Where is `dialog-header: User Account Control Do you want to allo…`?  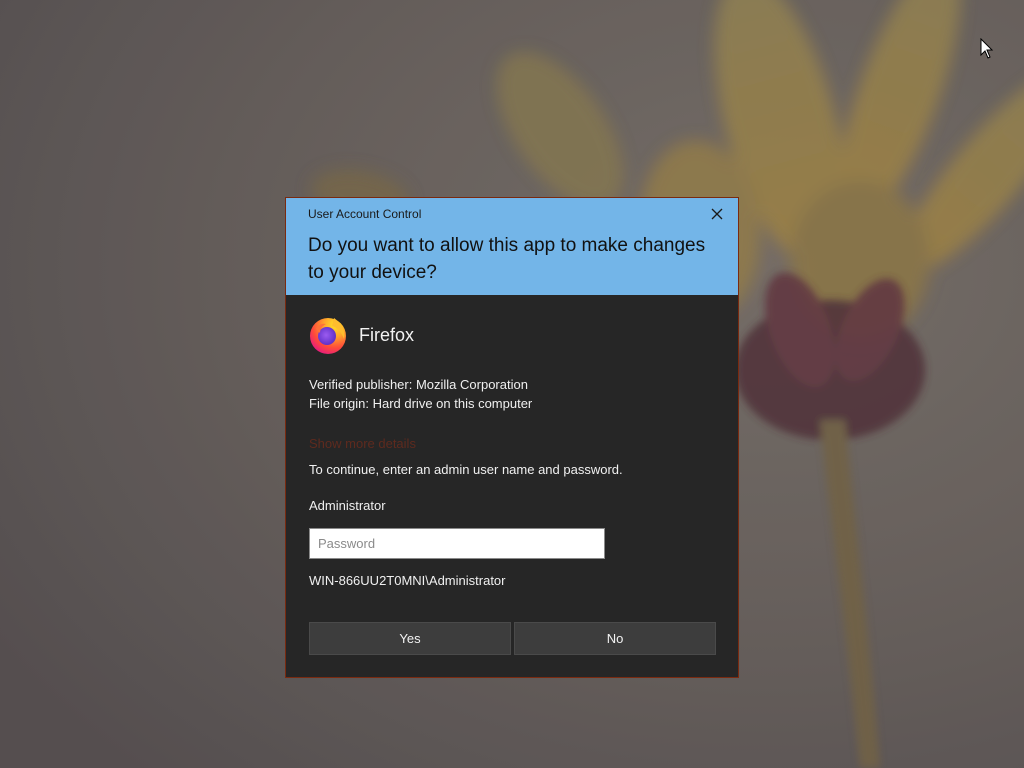
dialog-header: User Account Control Do you want to allo… is located at coordinates (512, 246).